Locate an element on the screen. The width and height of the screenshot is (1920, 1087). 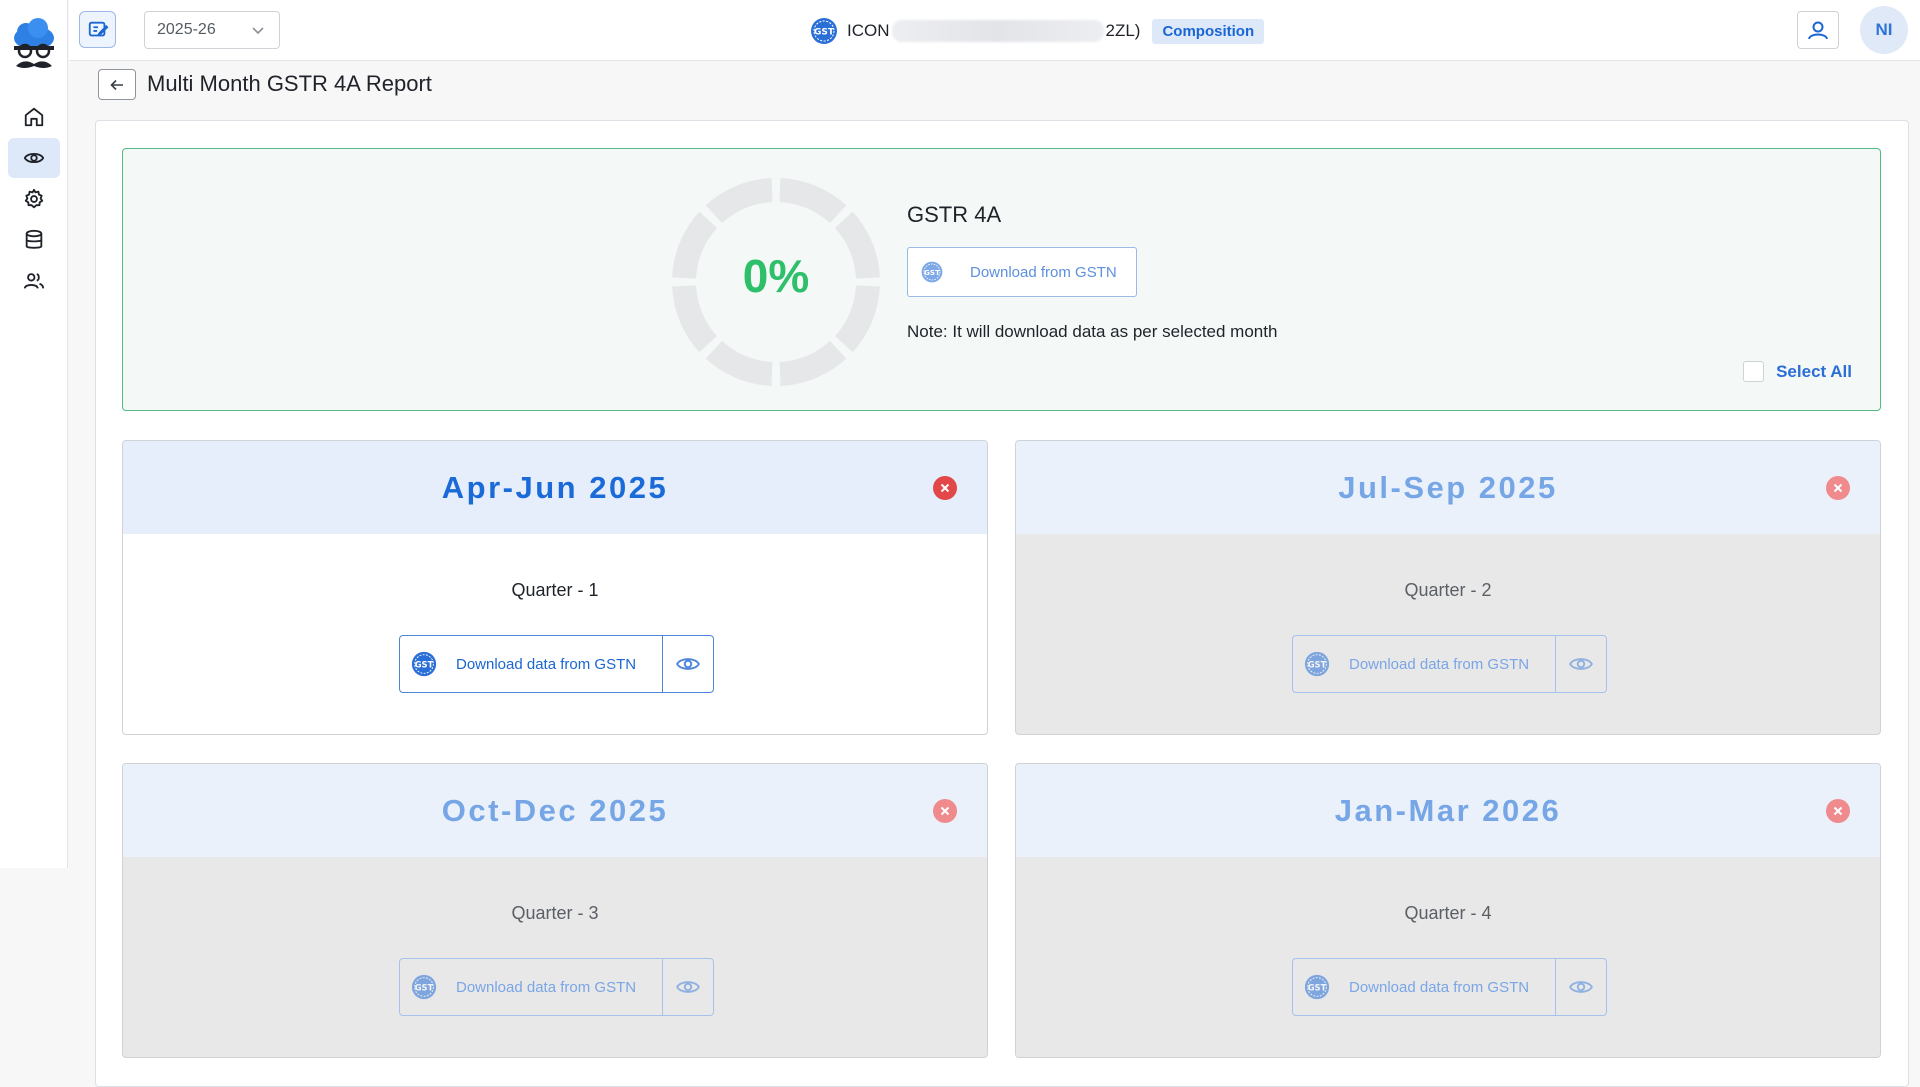
quarter-card-body: Quarter - 3 GST Download data from GSTN is located at coordinates (555, 957).